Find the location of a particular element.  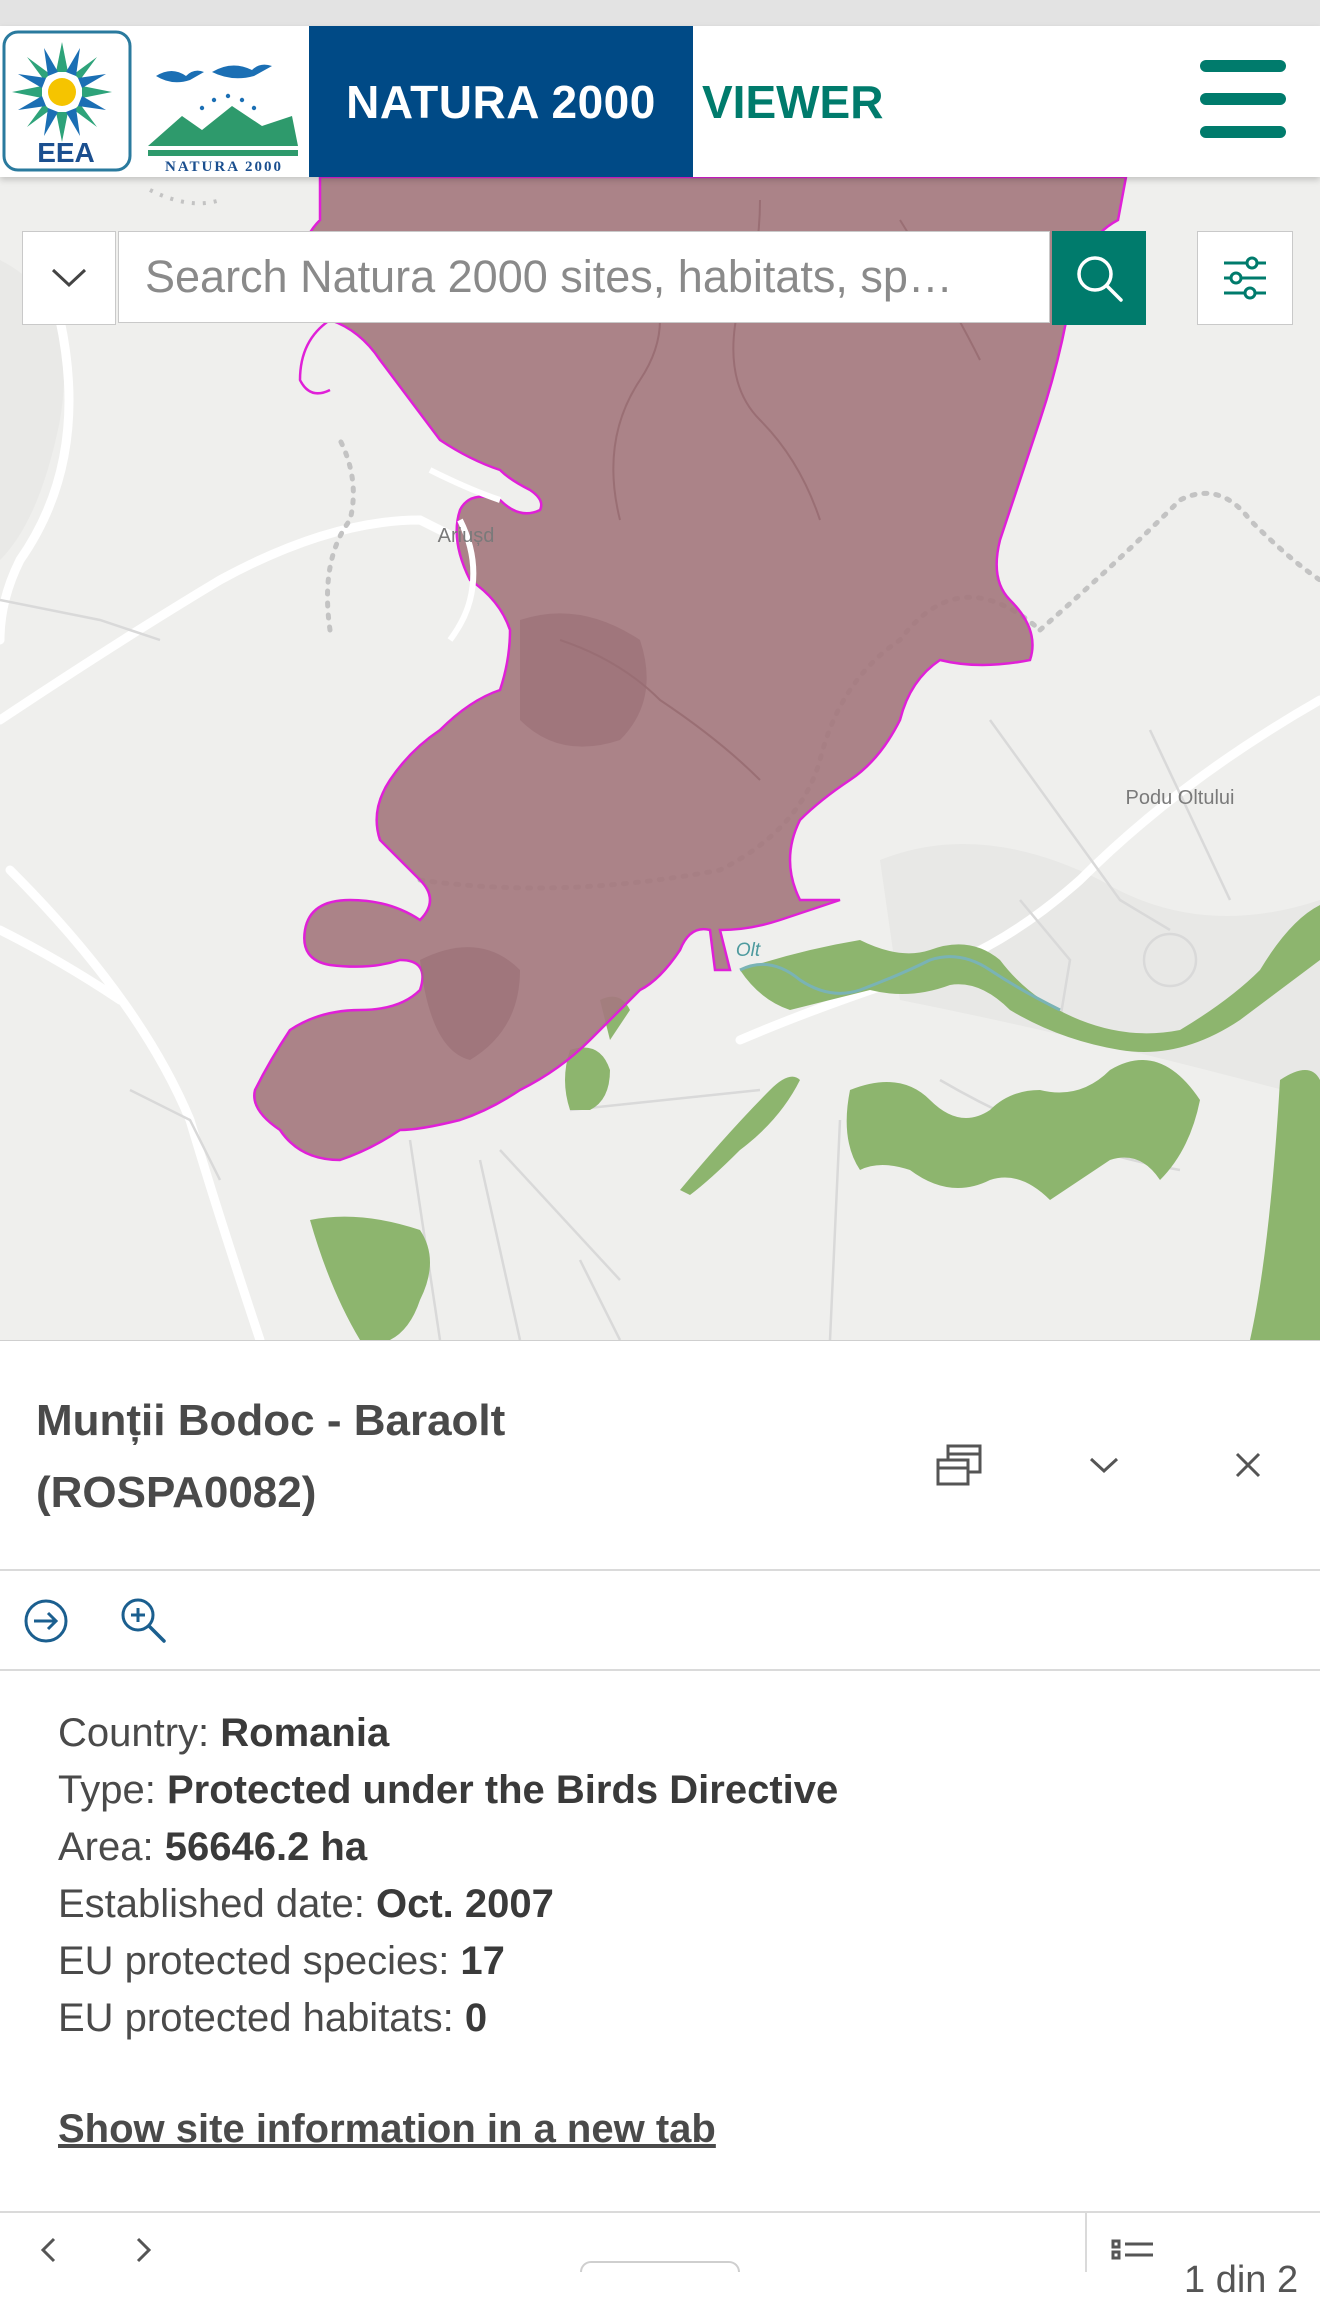

next-button is located at coordinates (144, 2249).